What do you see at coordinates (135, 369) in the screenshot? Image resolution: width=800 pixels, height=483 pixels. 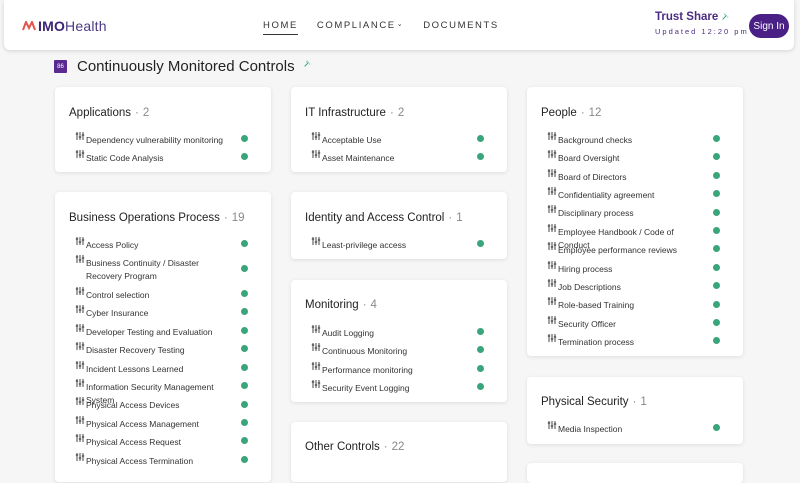 I see `control-item-label: Incident Lessons Learned` at bounding box center [135, 369].